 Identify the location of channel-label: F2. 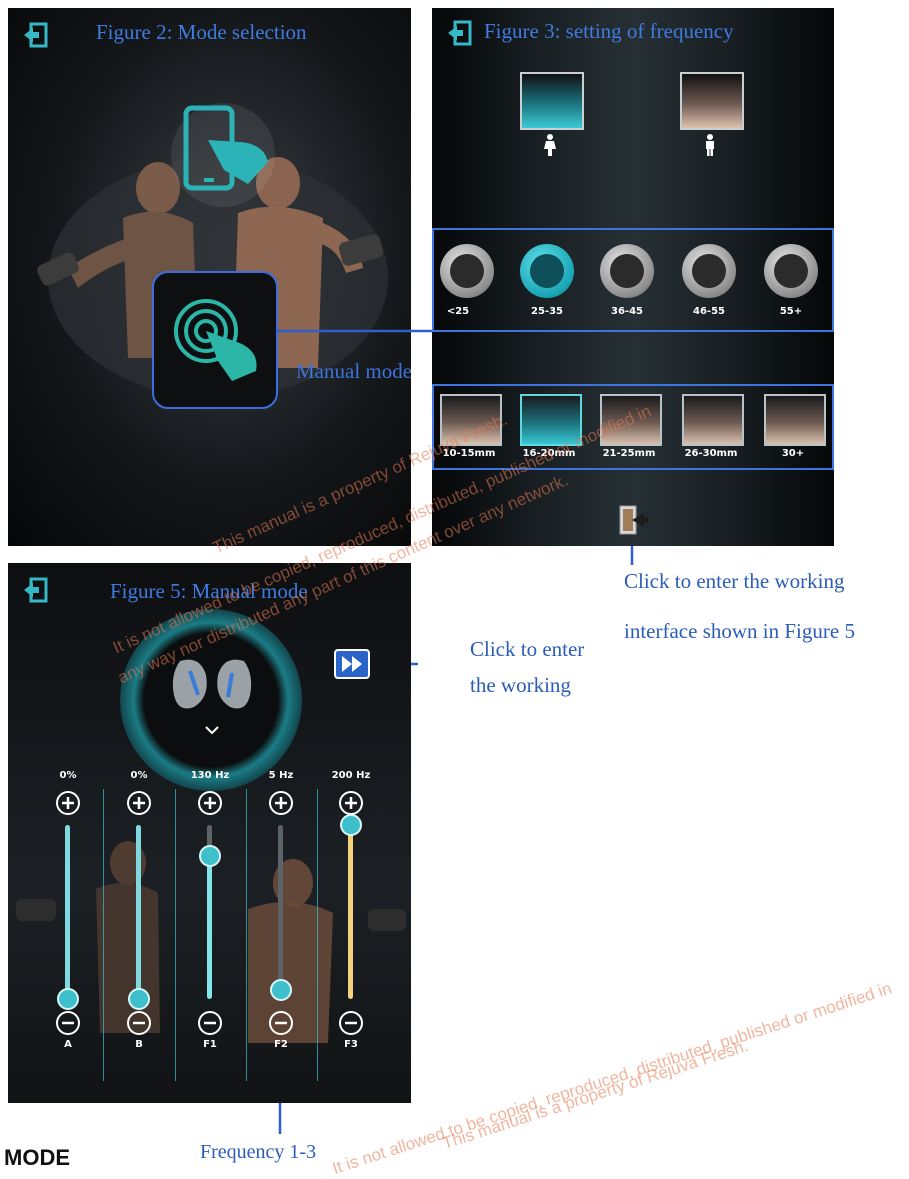
(281, 1044).